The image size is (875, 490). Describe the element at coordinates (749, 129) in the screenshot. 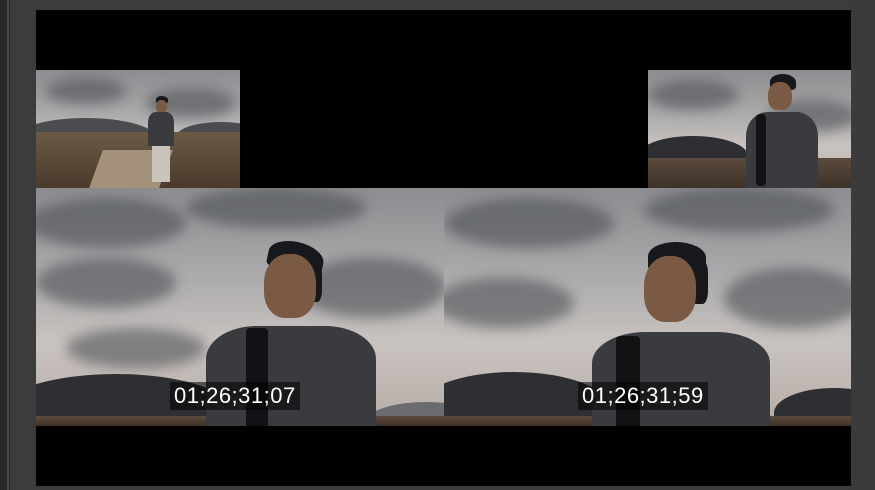

I see `incoming-thumbnail` at that location.